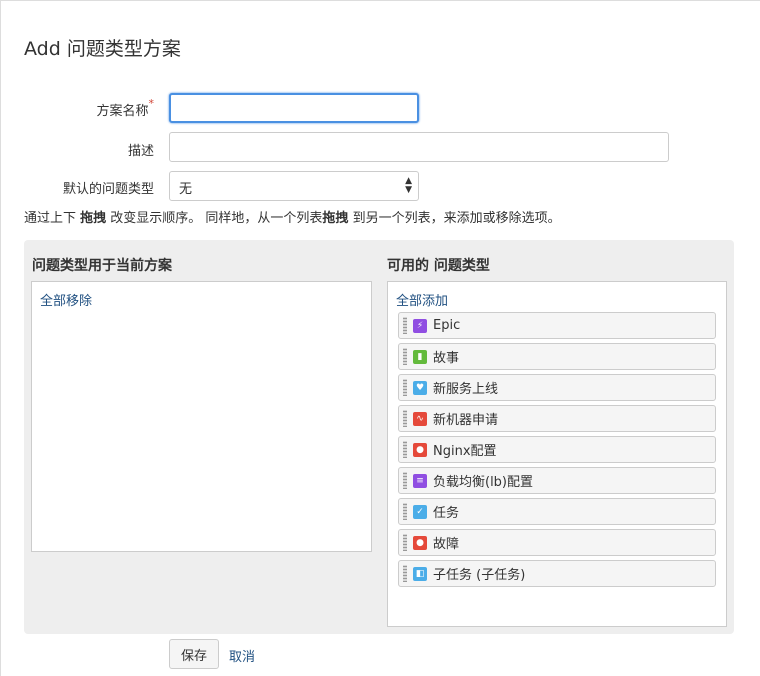  I want to click on add-all-link: 全部添加, so click(422, 299).